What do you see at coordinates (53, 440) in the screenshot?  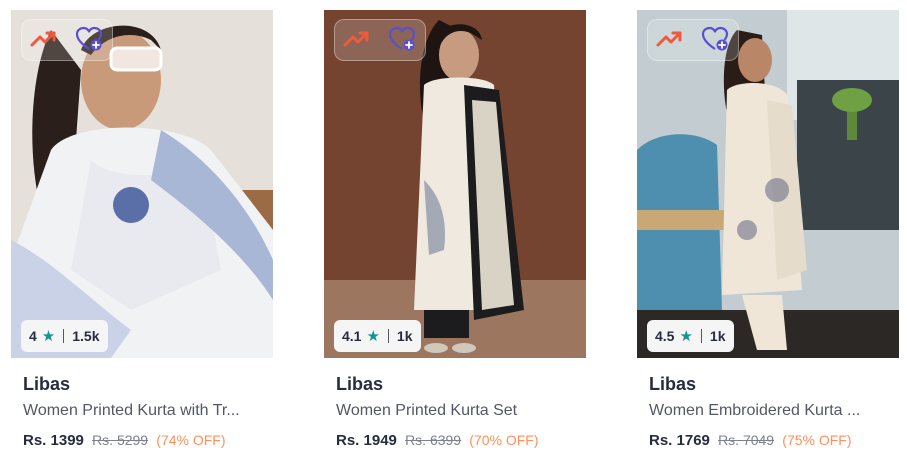 I see `selling-price: Rs. 1399` at bounding box center [53, 440].